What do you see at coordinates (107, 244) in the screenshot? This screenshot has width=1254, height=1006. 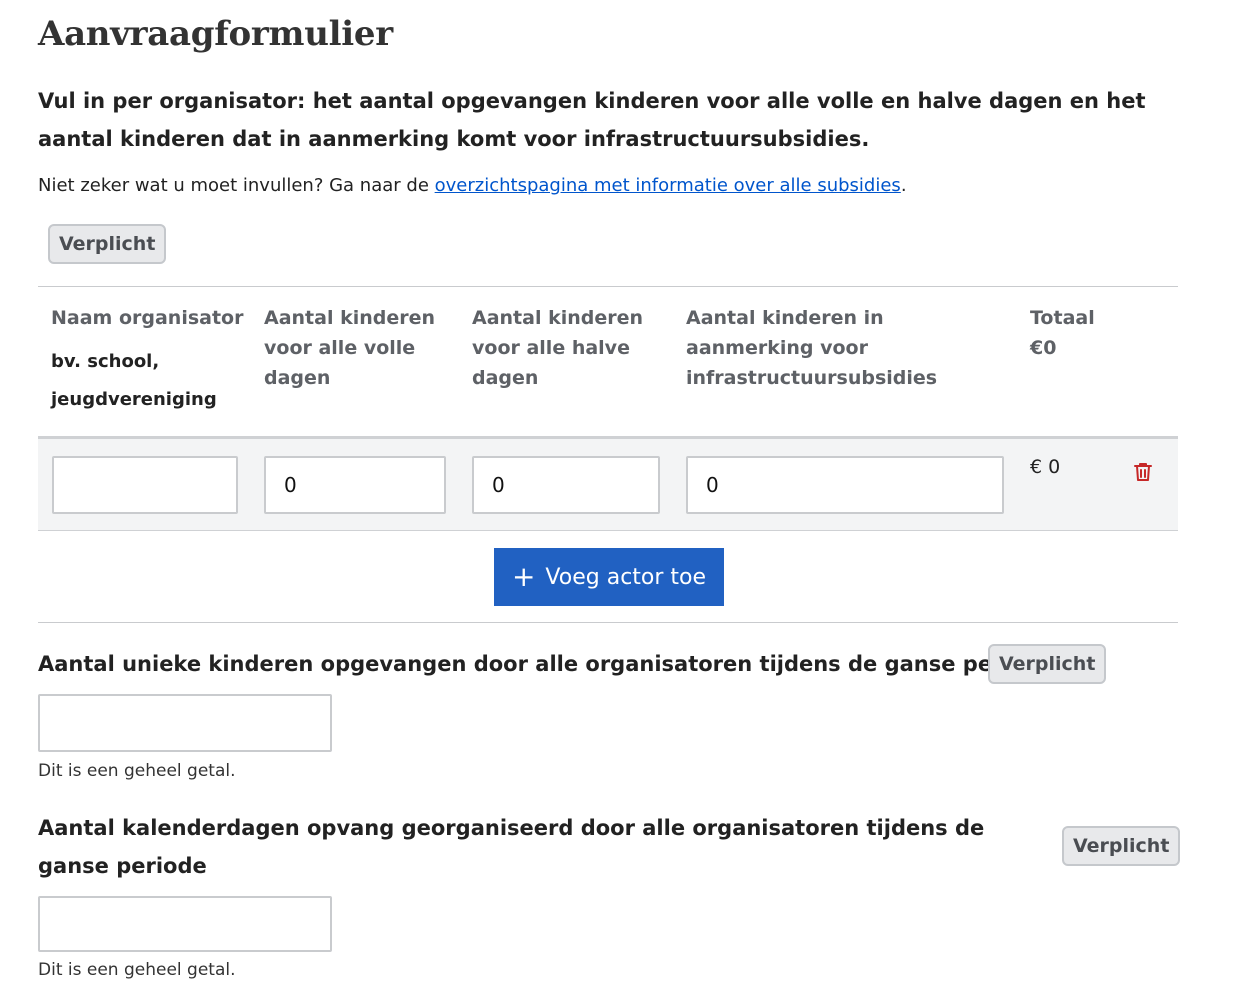 I see `required-badge-table: Verplicht` at bounding box center [107, 244].